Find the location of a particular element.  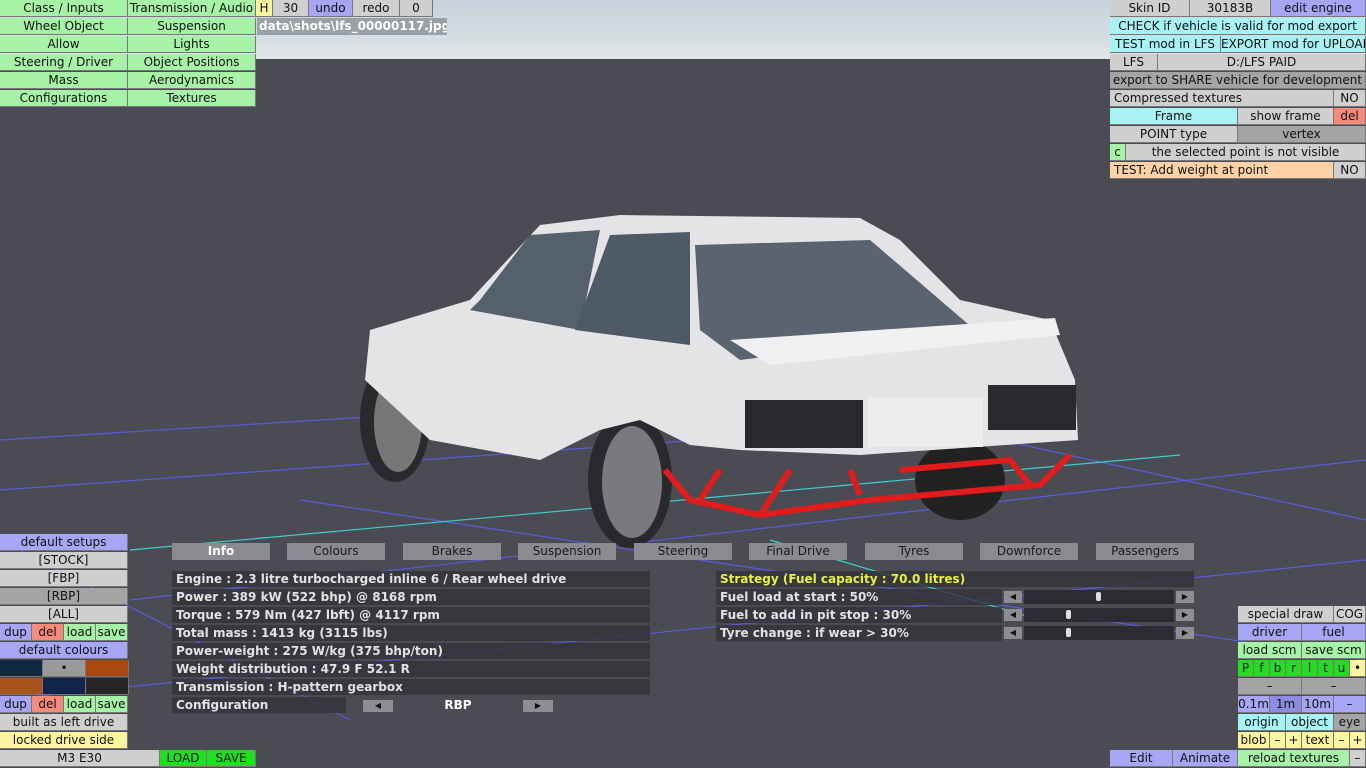

driver-button: driver is located at coordinates (1270, 632).